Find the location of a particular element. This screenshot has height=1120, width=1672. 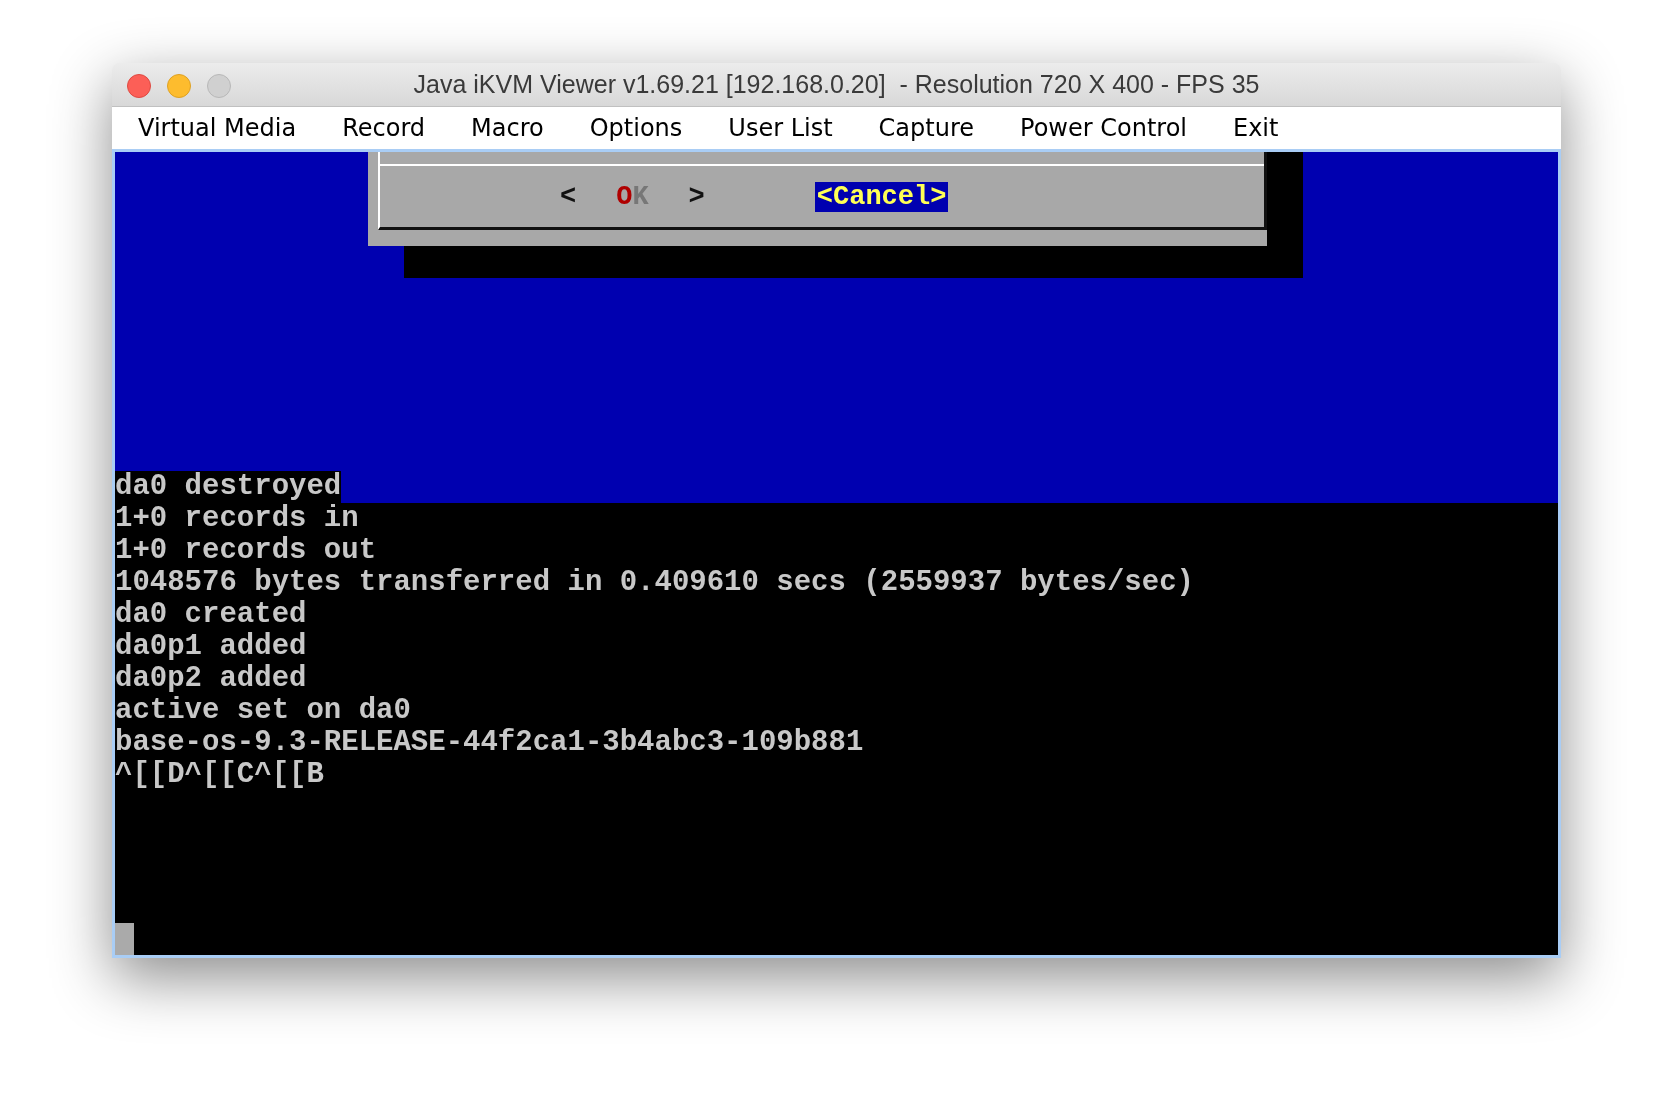

minimize-button is located at coordinates (179, 86).